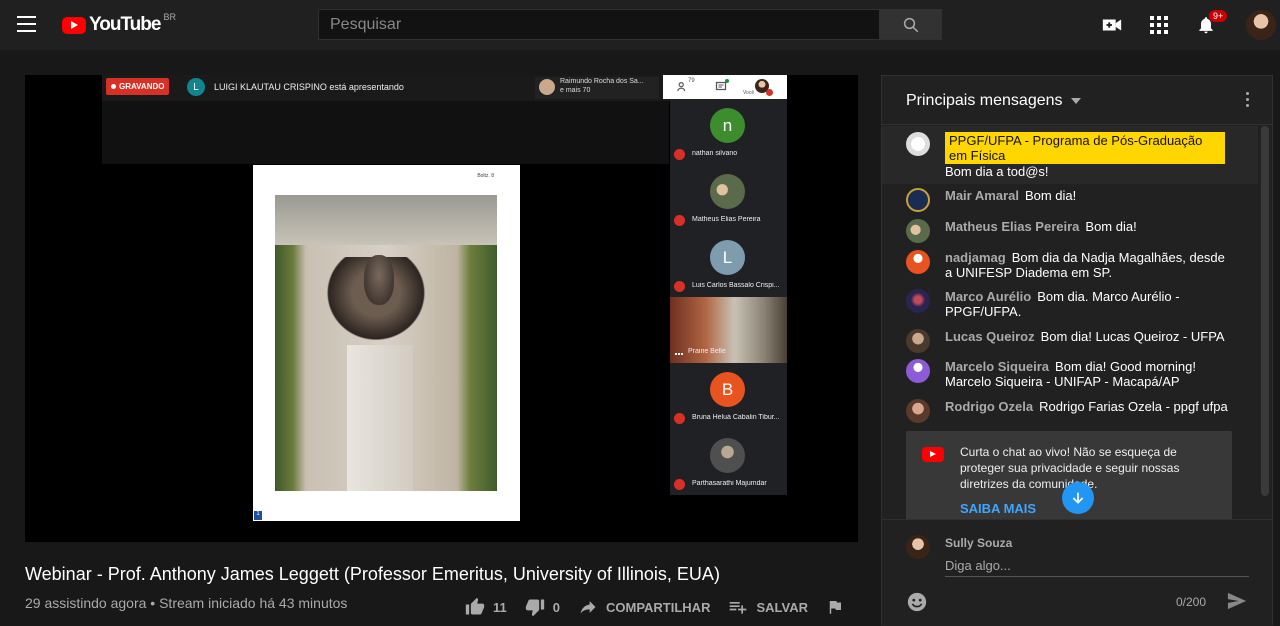  Describe the element at coordinates (691, 81) in the screenshot. I see `participant-count: 79` at that location.